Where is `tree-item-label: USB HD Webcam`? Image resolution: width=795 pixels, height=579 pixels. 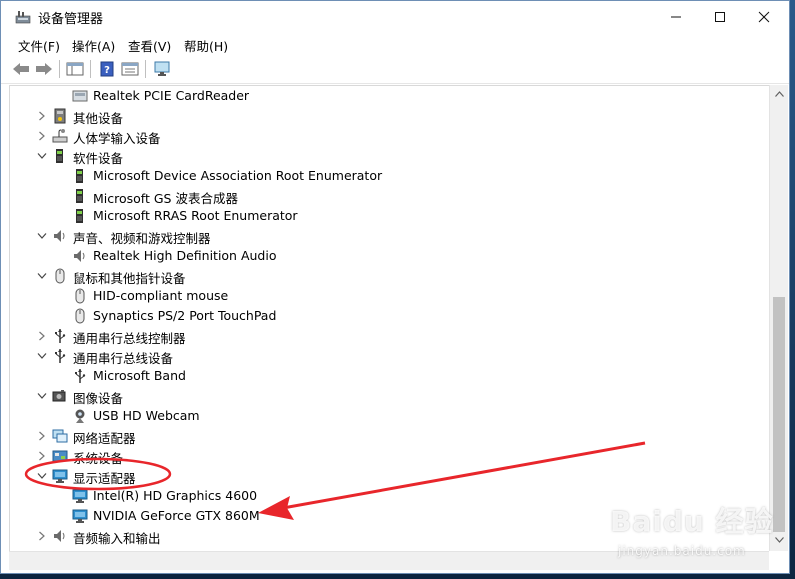
tree-item-label: USB HD Webcam is located at coordinates (146, 415).